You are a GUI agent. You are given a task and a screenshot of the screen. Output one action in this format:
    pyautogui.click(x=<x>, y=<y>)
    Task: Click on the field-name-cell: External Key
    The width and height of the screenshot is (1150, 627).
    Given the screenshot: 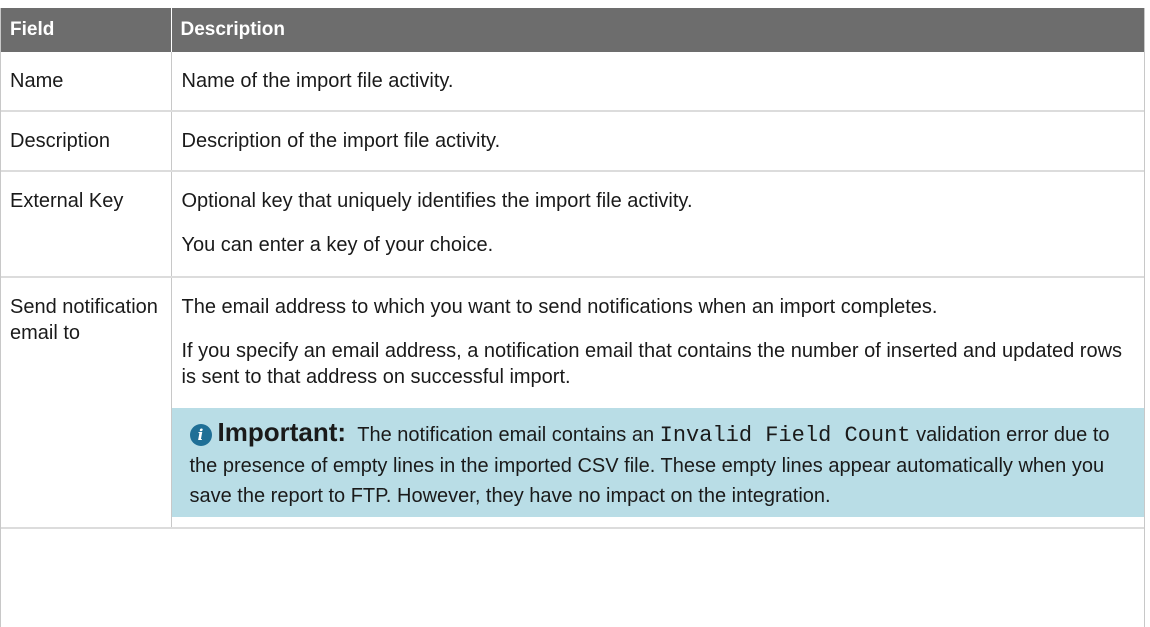 What is the action you would take?
    pyautogui.click(x=86, y=224)
    